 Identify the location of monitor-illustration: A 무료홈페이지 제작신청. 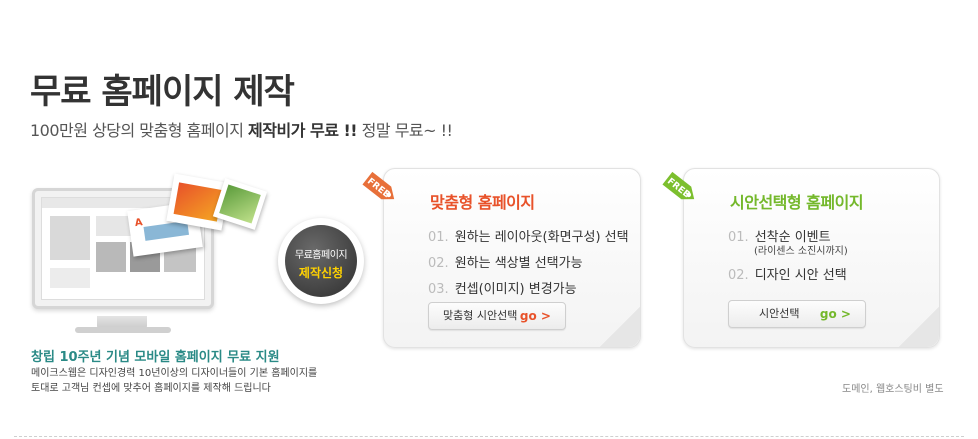
(197, 255).